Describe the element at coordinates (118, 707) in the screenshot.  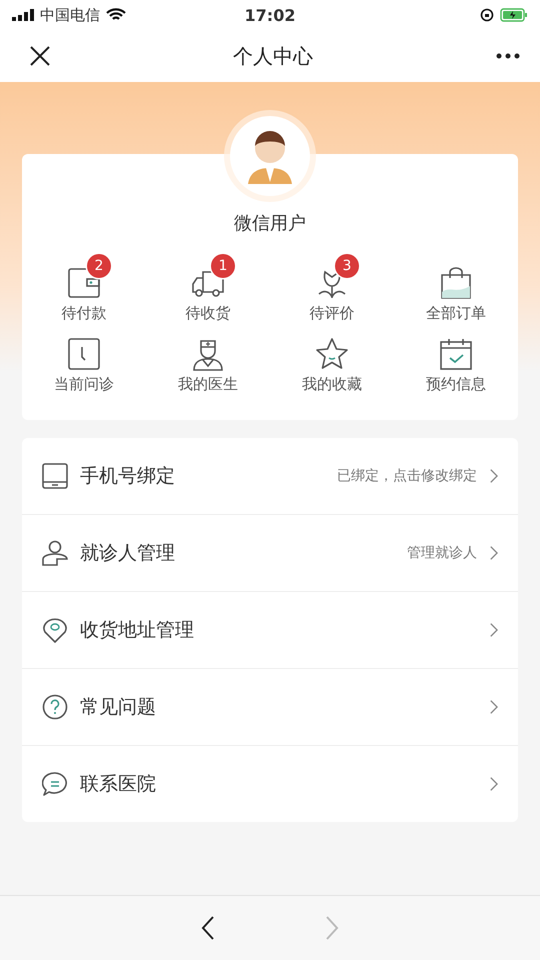
I see `menu-label: 常见问题` at that location.